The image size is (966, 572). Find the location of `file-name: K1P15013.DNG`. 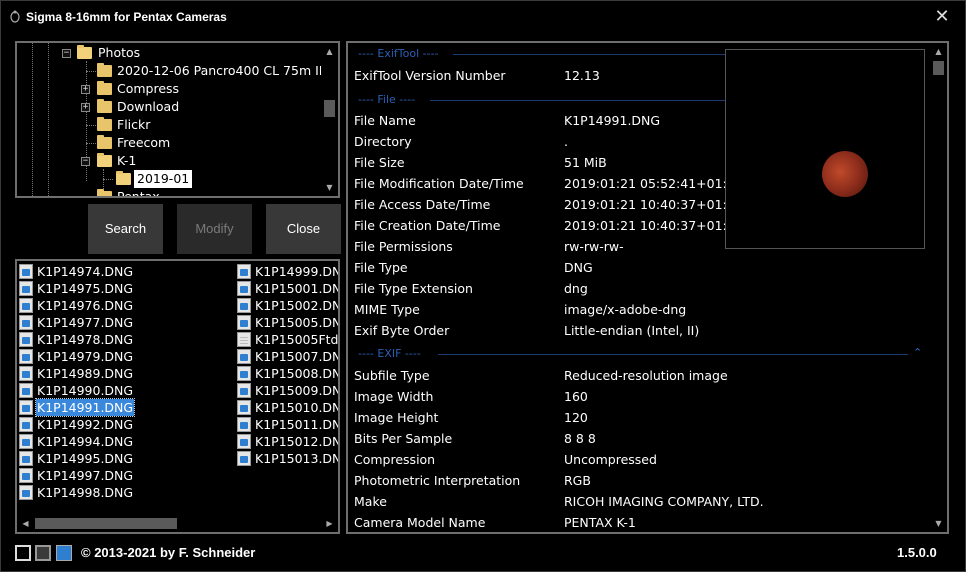

file-name: K1P15013.DNG is located at coordinates (296, 458).